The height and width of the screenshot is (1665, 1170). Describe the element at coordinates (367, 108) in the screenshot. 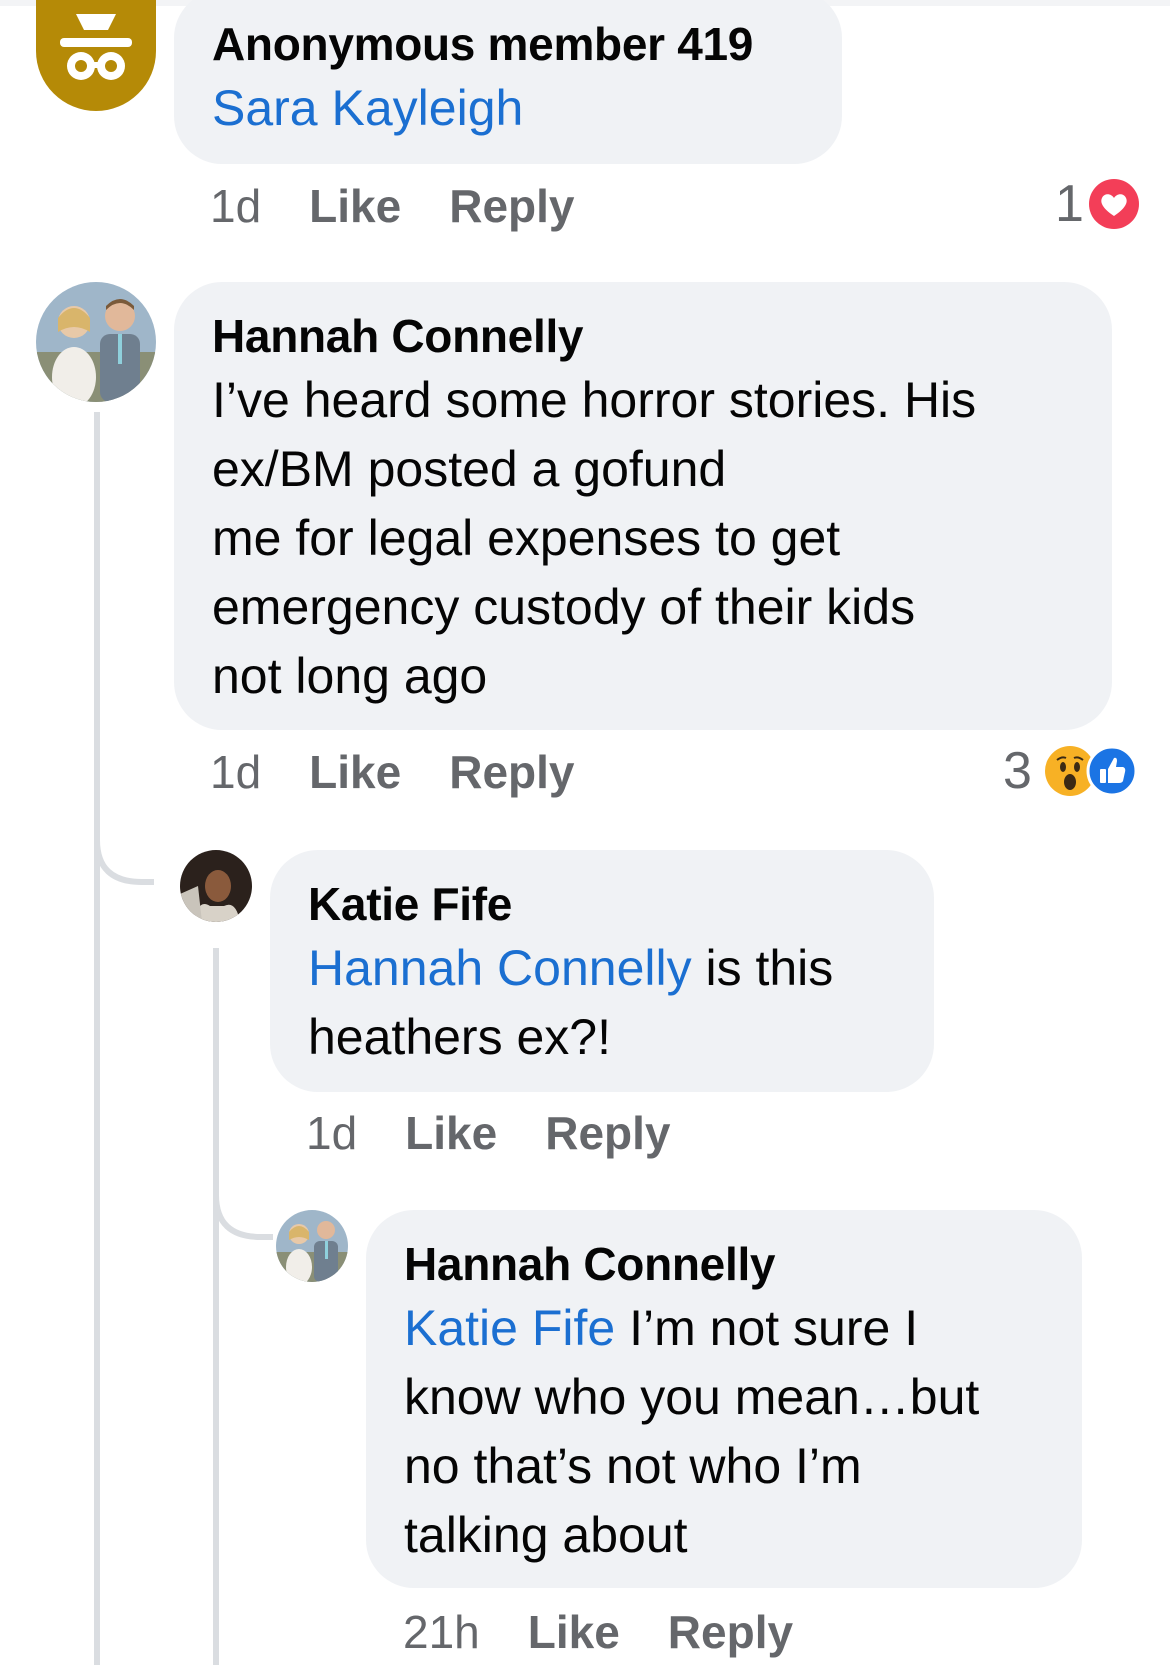

I see `mention-link: Sara Kayleigh` at that location.